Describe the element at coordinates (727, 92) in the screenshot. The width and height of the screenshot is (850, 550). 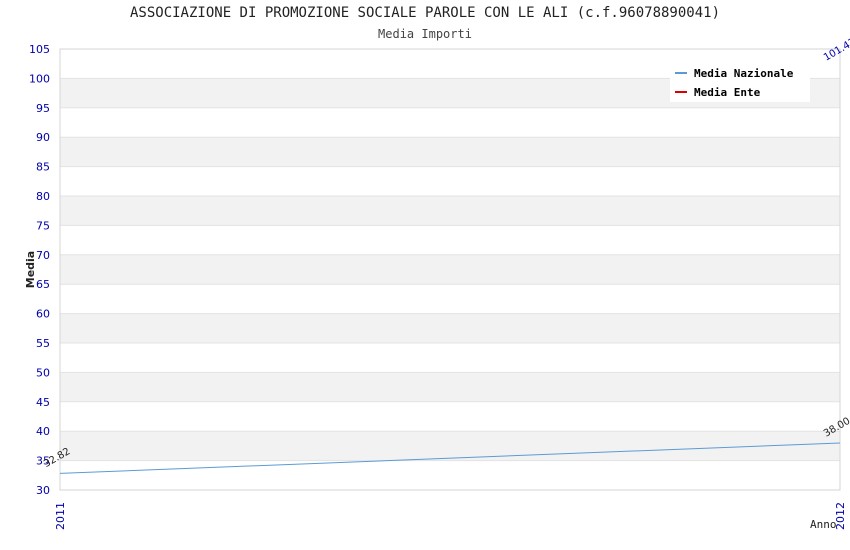
I see `legend-label: Media Ente` at that location.